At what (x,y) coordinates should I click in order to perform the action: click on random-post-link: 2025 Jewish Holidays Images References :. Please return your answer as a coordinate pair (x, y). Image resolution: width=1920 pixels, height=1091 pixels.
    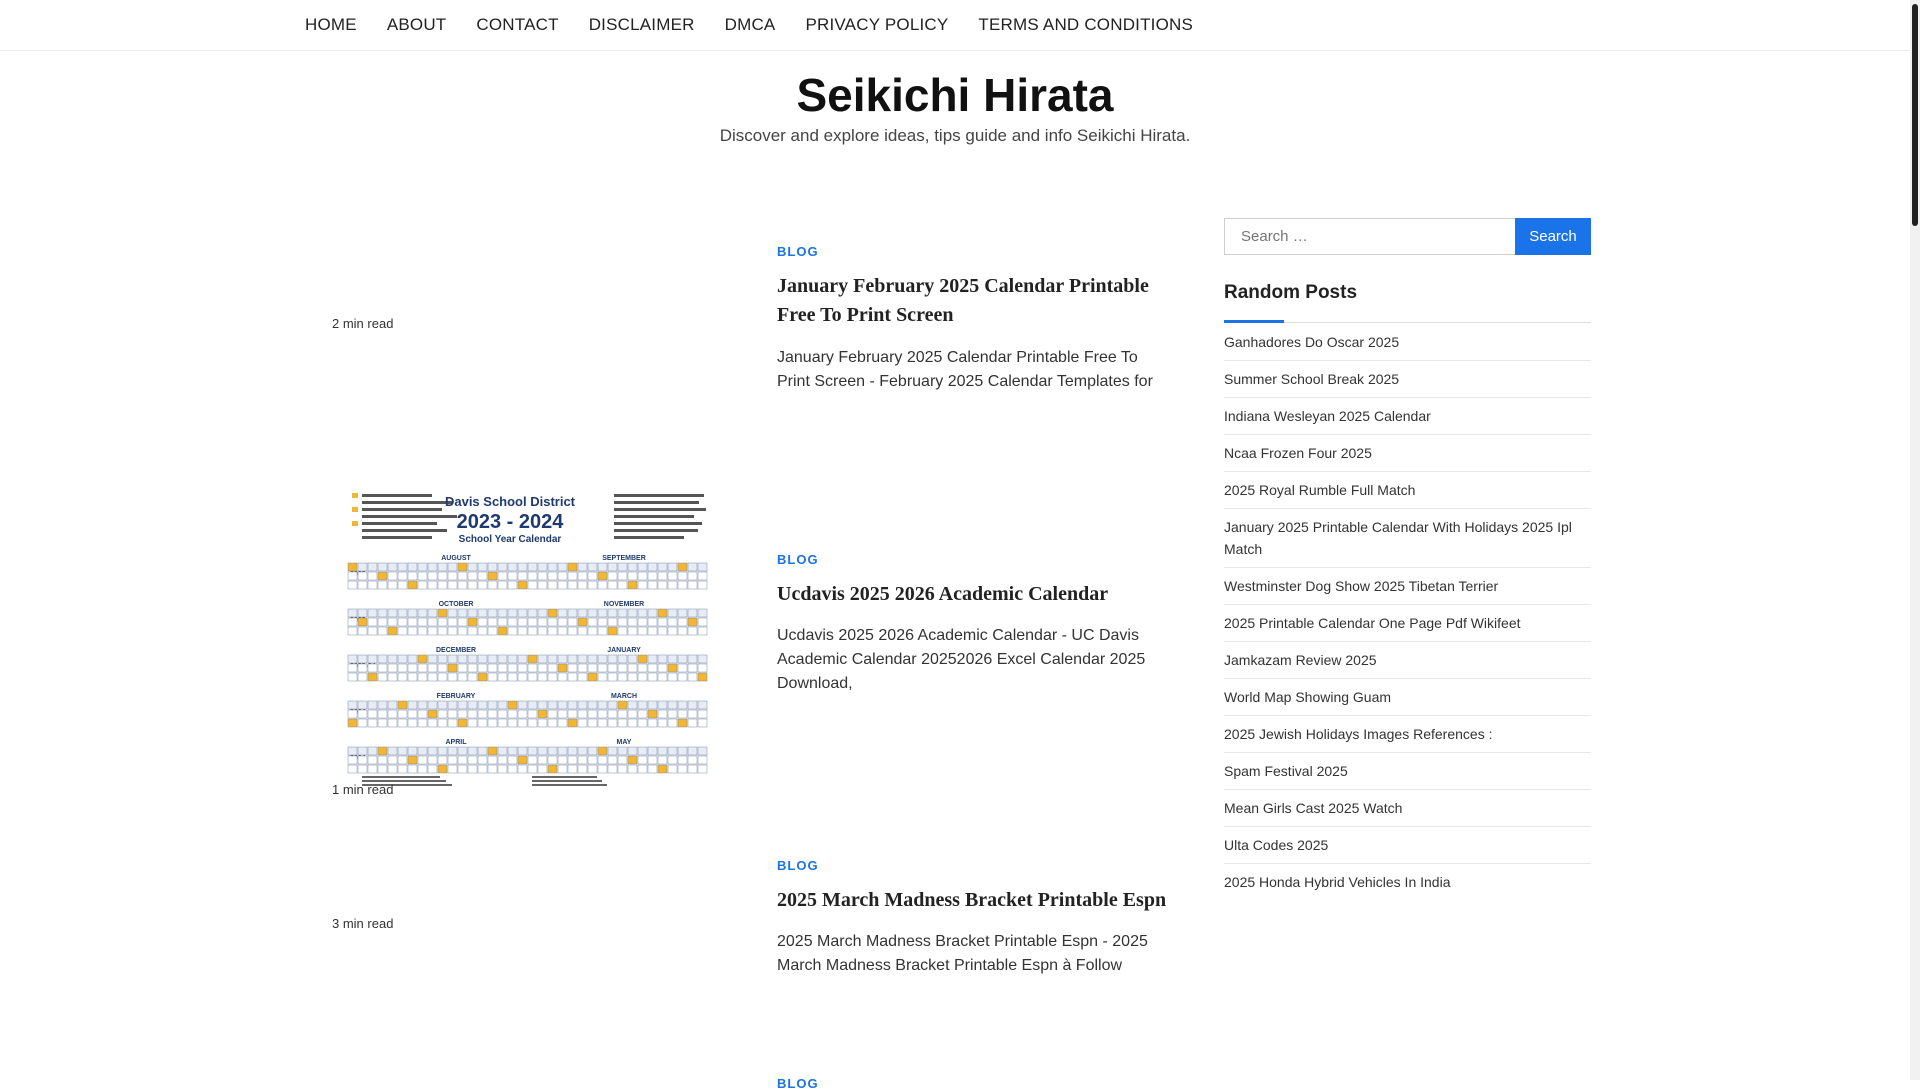
    Looking at the image, I should click on (1407, 734).